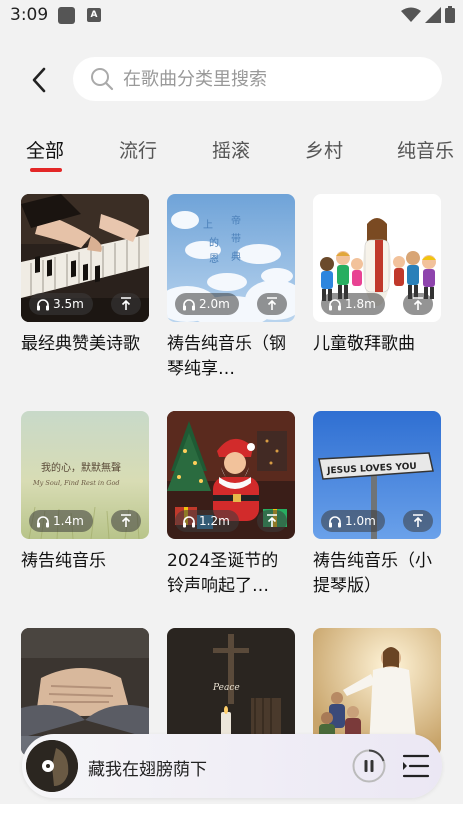 The image size is (463, 824). Describe the element at coordinates (226, 688) in the screenshot. I see `cover-text: Peace` at that location.